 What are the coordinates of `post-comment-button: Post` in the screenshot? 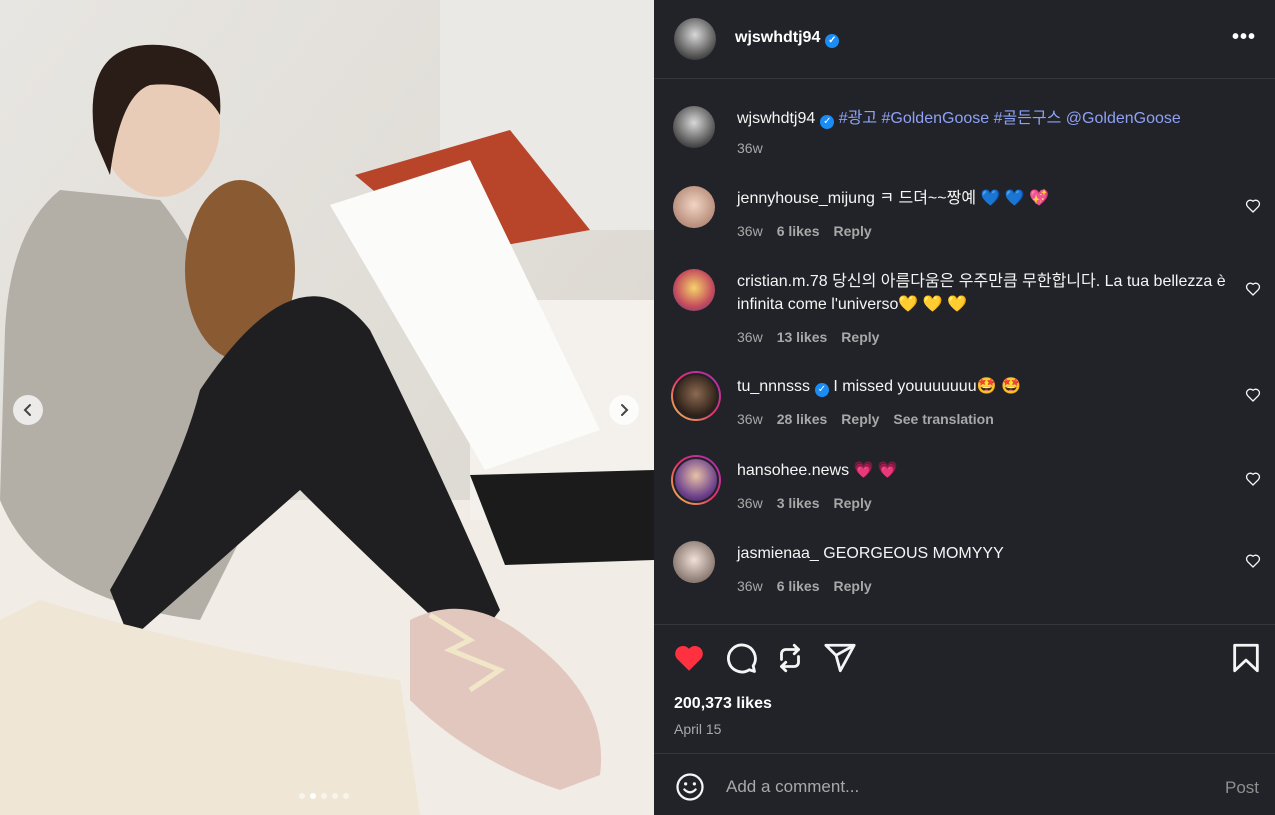 It's located at (1242, 788).